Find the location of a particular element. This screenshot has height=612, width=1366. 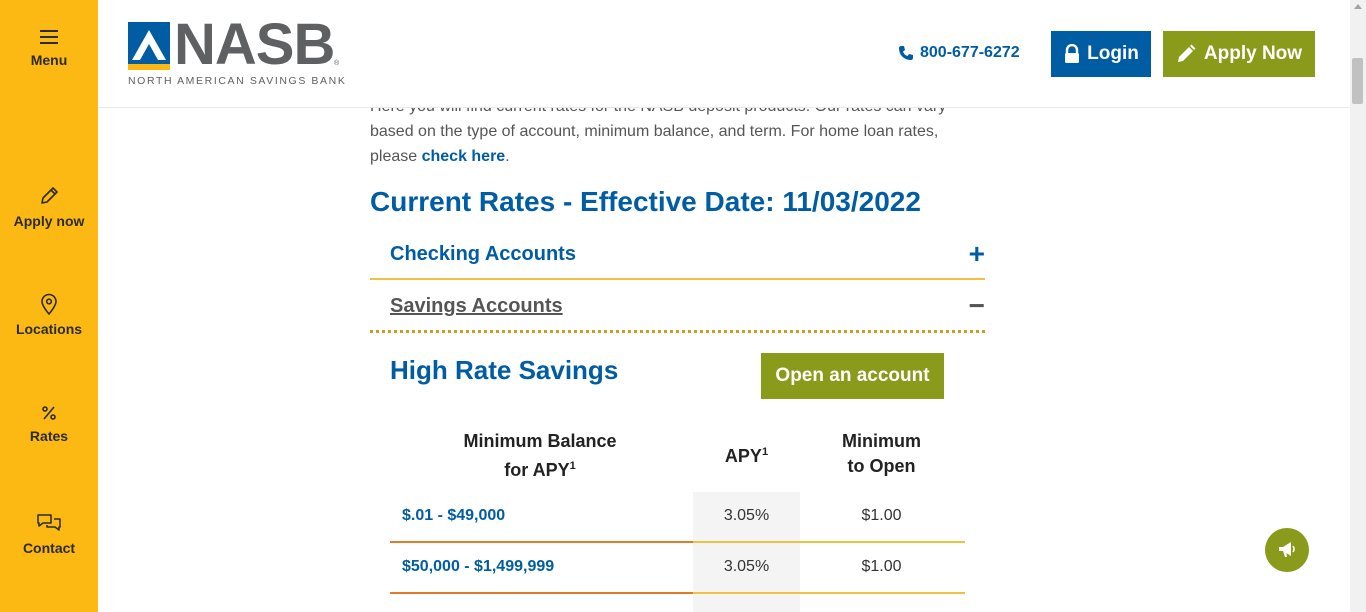

login-button: Login is located at coordinates (1101, 54).